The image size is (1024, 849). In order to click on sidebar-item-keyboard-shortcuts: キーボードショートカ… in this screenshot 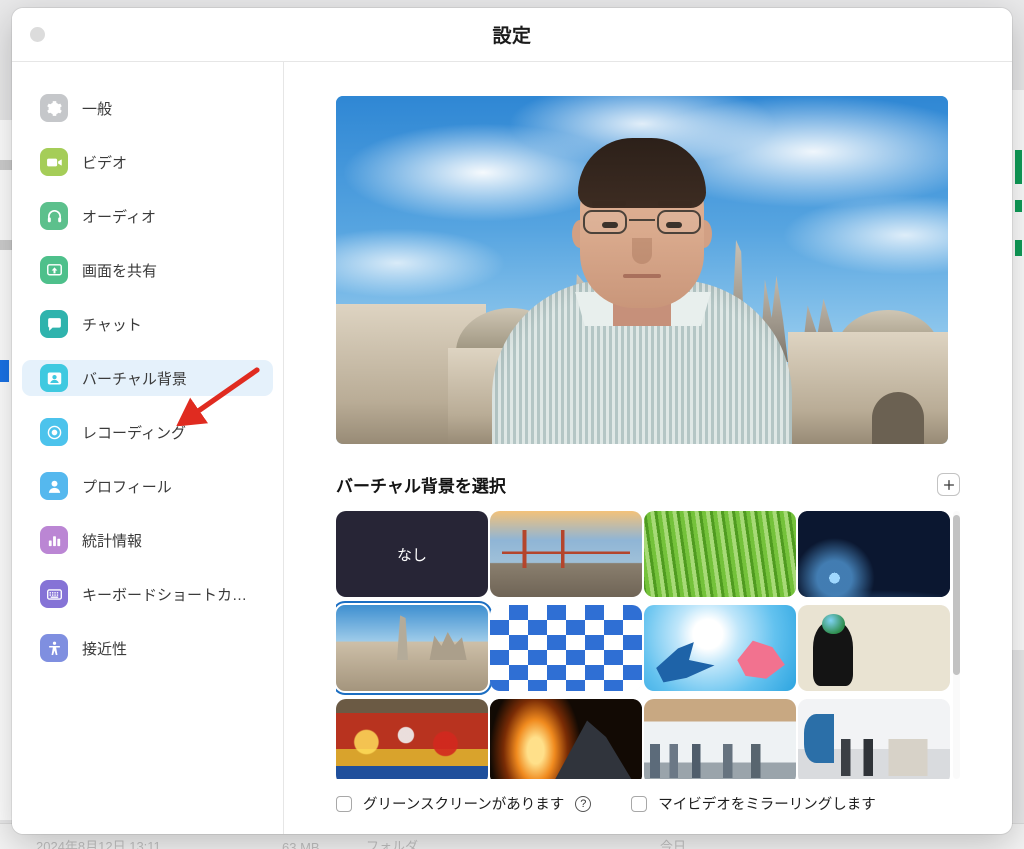, I will do `click(147, 594)`.